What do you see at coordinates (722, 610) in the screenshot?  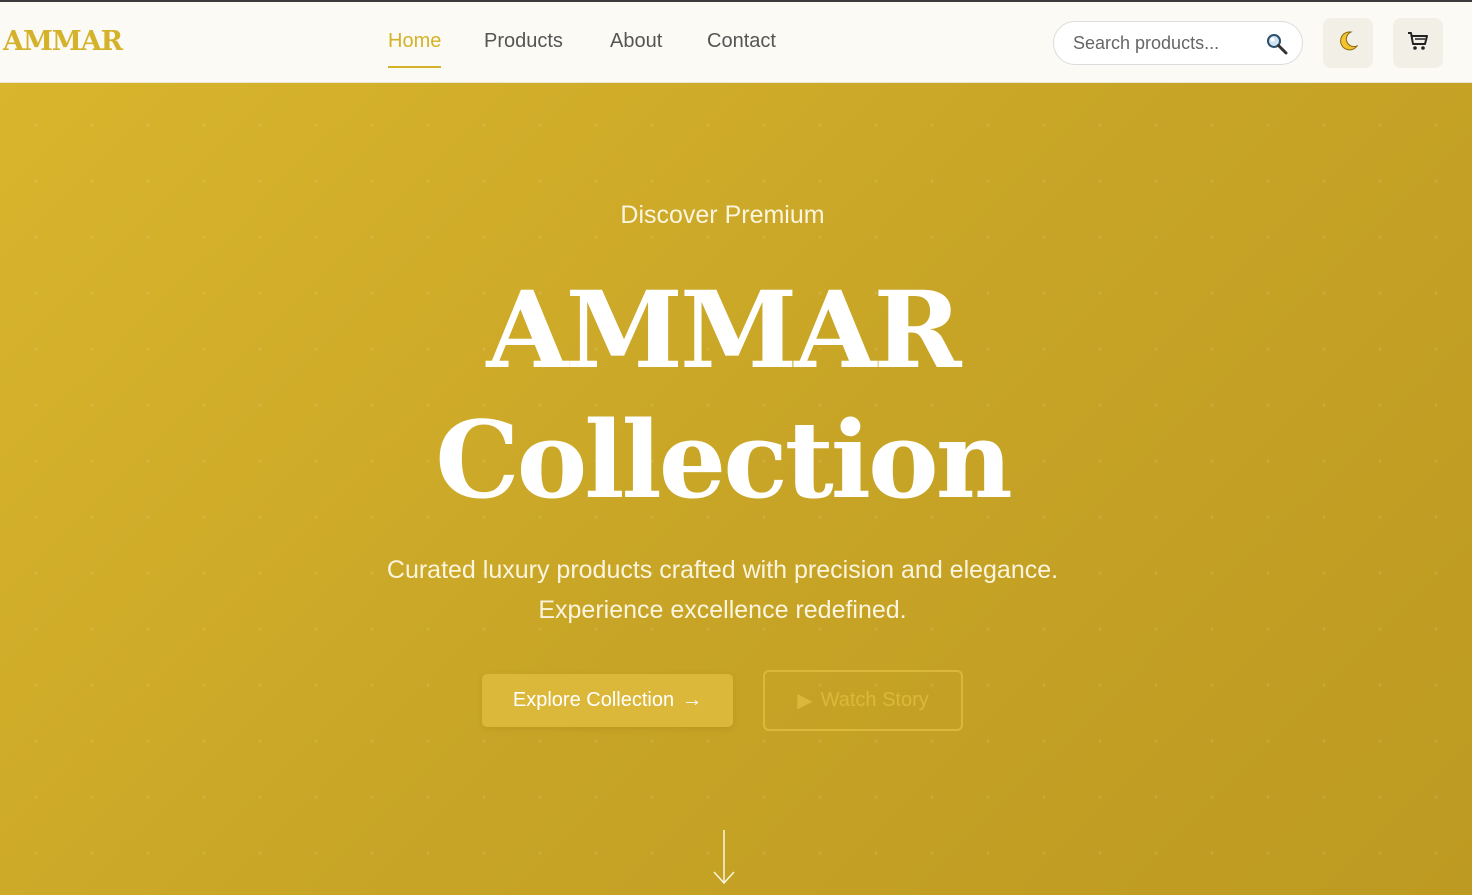 I see `hero-subtitle-line2: Experience excellence redefined.` at bounding box center [722, 610].